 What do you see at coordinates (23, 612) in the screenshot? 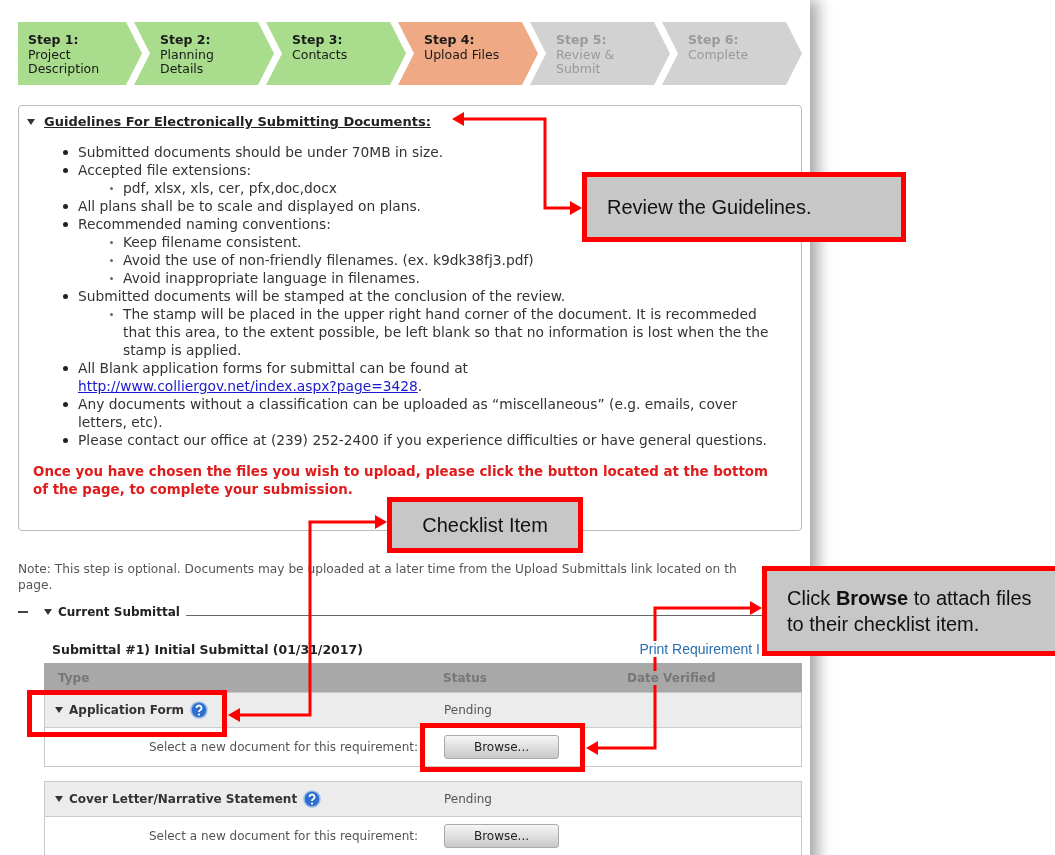
I see `collapse-icon` at bounding box center [23, 612].